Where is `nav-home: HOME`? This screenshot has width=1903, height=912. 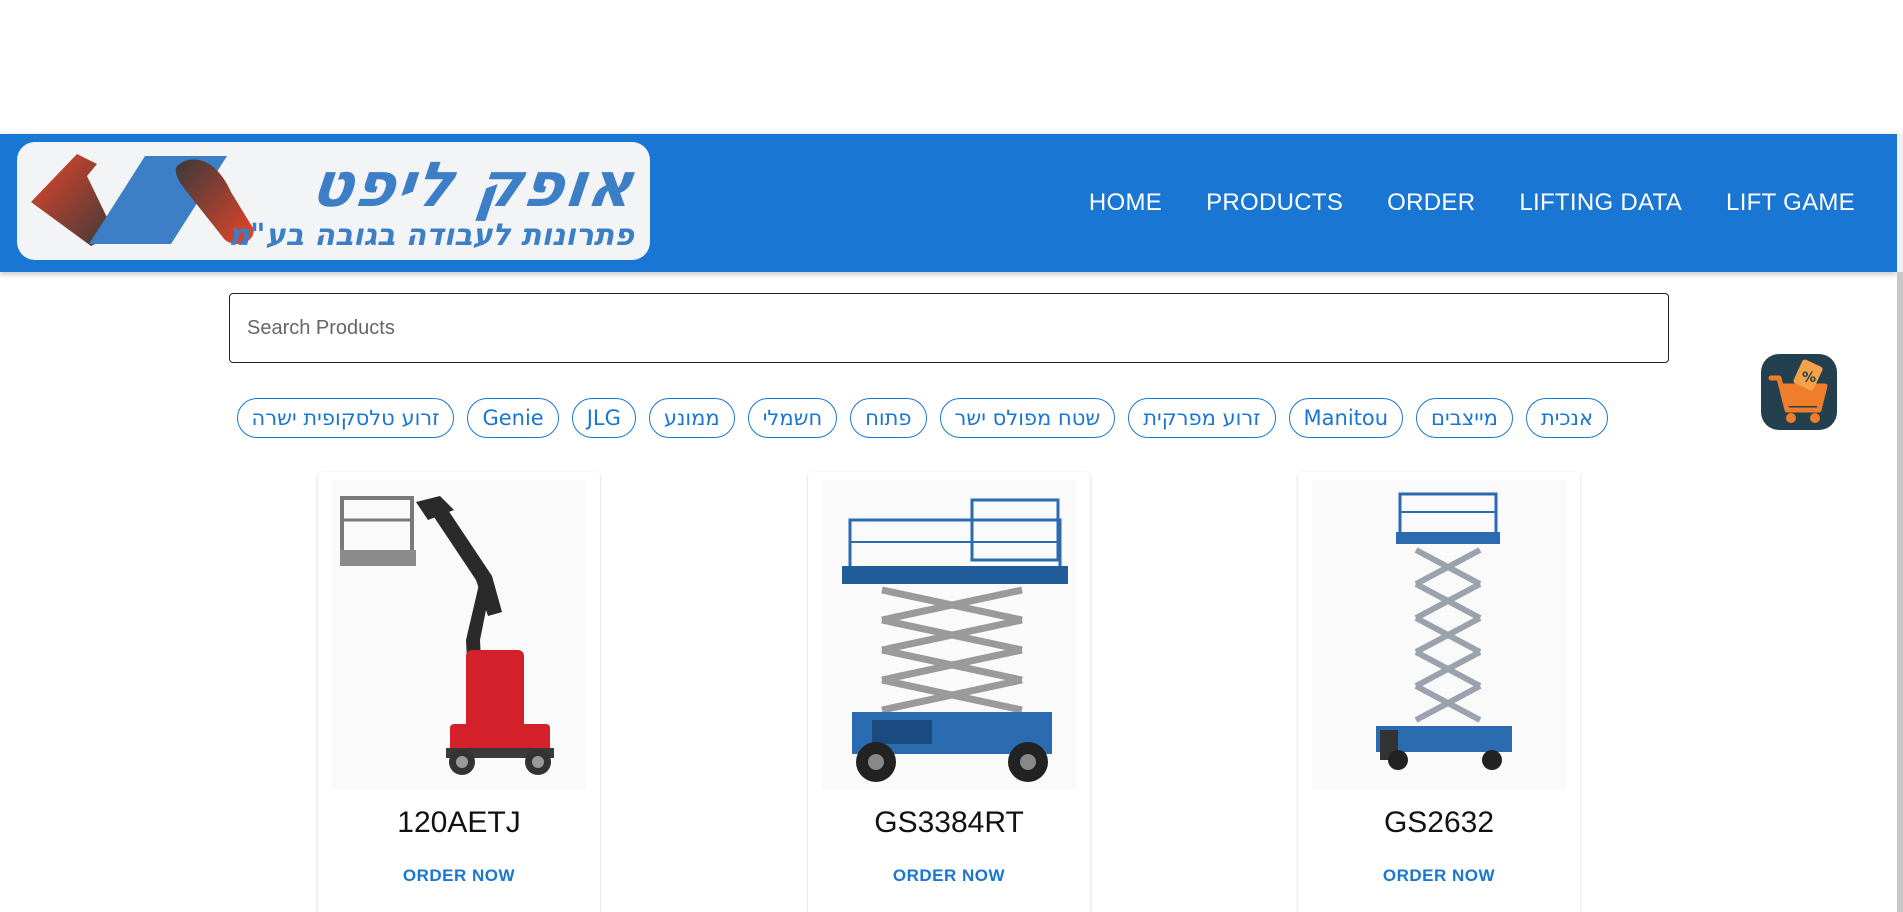 nav-home: HOME is located at coordinates (1125, 203).